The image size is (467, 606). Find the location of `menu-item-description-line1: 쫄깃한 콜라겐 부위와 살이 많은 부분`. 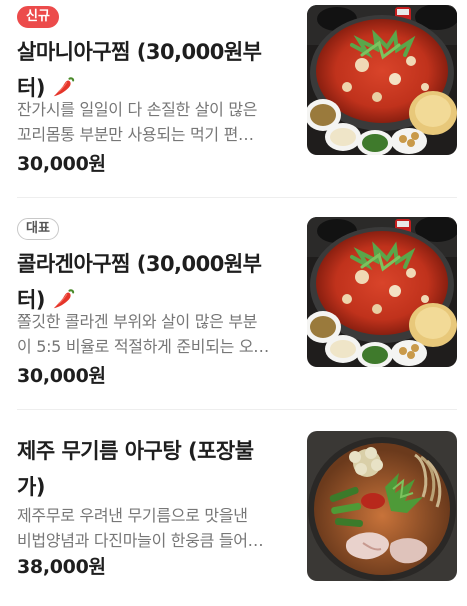

menu-item-description-line1: 쫄깃한 콜라겐 부위와 살이 많은 부분 is located at coordinates (137, 321).